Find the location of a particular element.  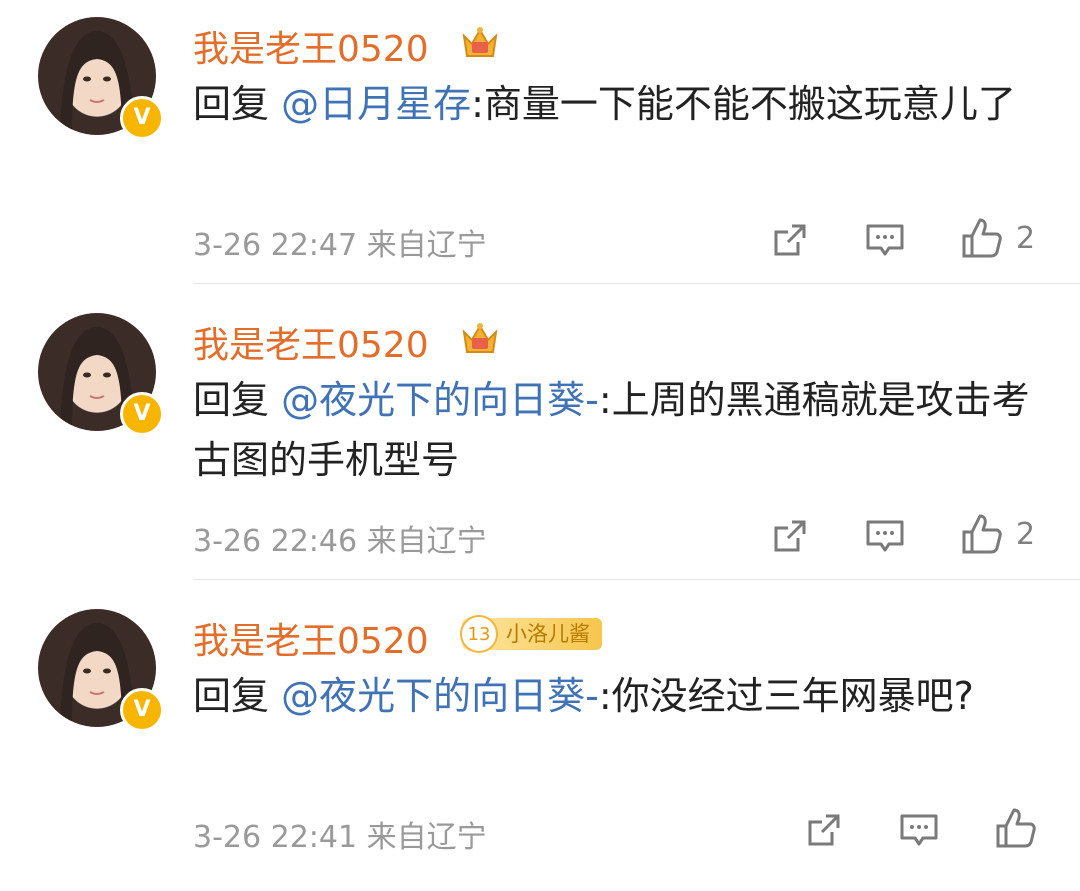

timestamp: 3-26 22:46 is located at coordinates (275, 541).